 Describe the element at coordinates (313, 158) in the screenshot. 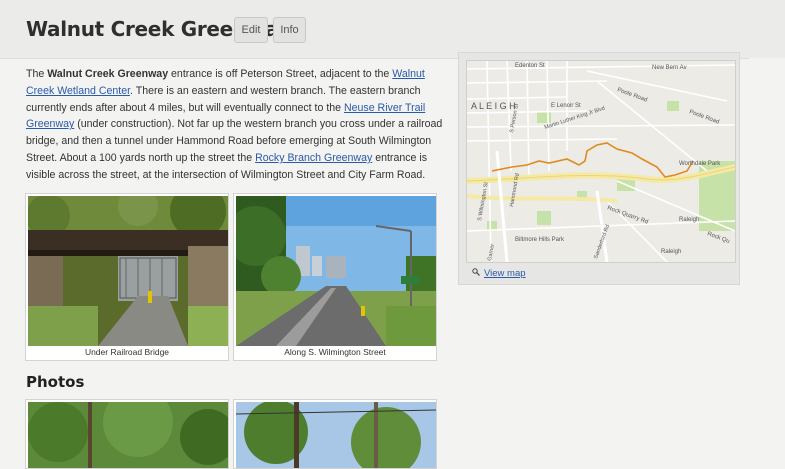

I see `rocky-branch-link: Rocky Branch Greenway` at that location.